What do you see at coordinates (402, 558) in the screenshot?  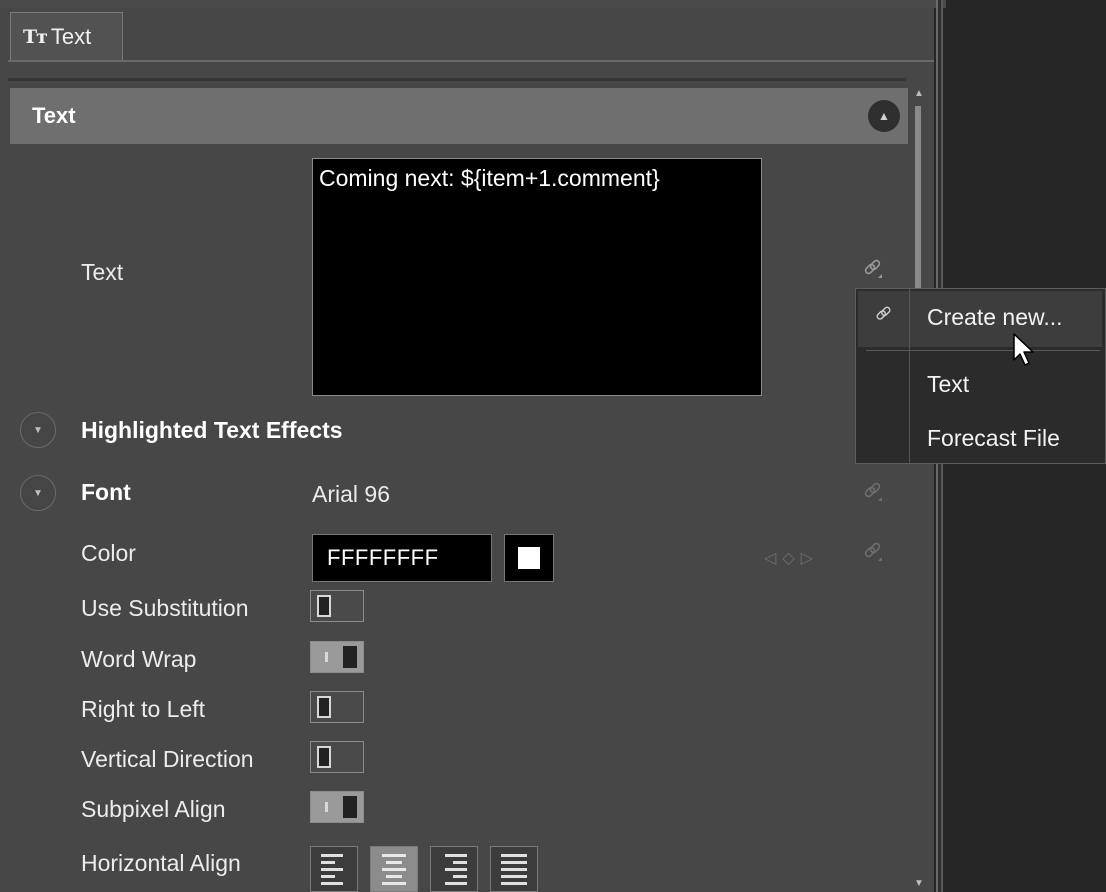 I see `color-hex-input: FFFFFFFF` at bounding box center [402, 558].